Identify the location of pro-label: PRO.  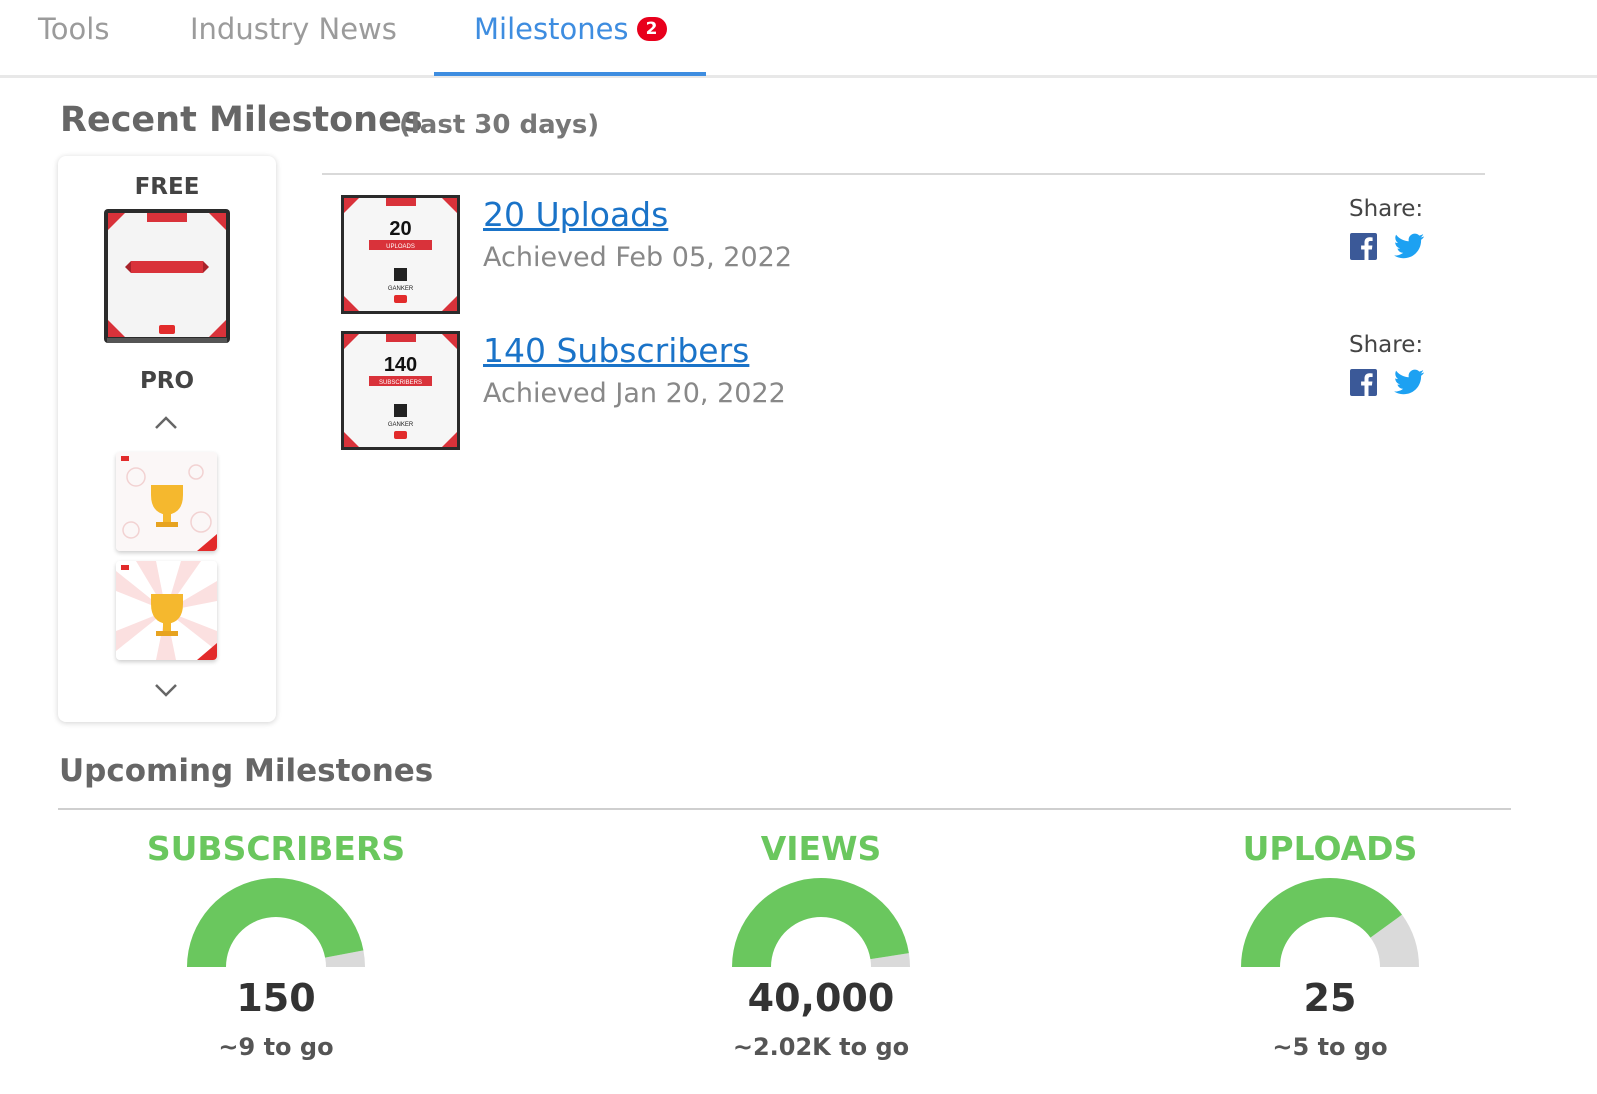
(167, 381).